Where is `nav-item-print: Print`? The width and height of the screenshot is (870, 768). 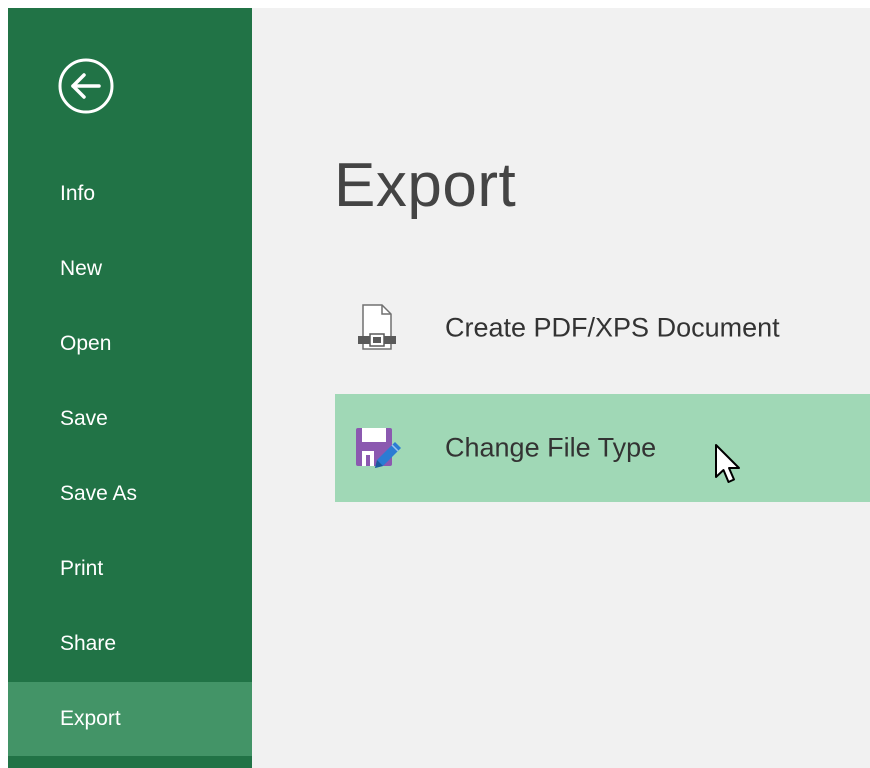
nav-item-print: Print is located at coordinates (130, 569).